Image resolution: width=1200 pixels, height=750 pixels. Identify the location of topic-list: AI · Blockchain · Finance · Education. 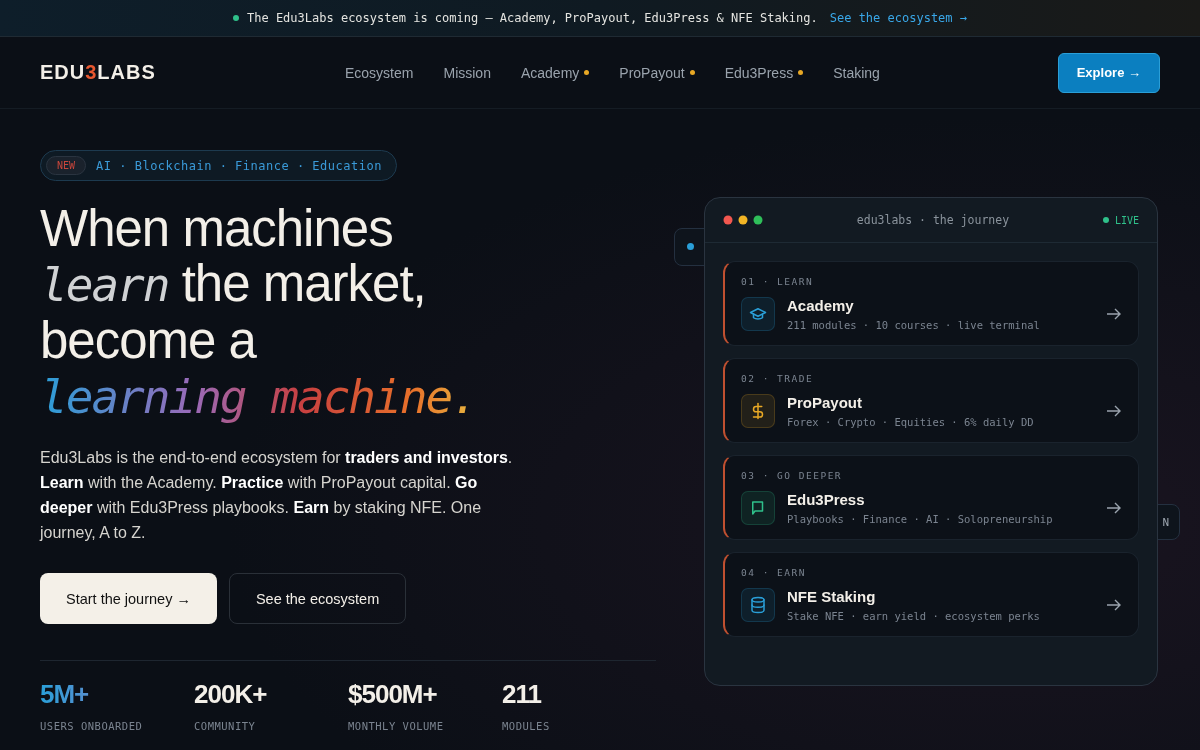
(239, 165).